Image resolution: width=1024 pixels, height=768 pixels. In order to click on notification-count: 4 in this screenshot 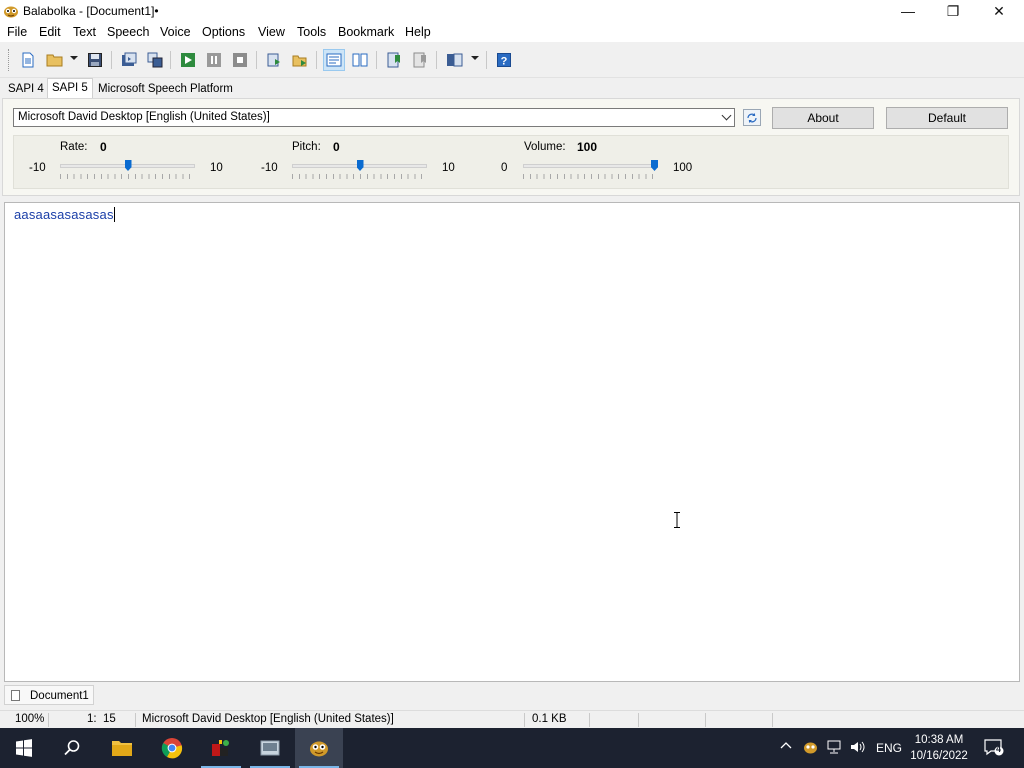, I will do `click(999, 749)`.